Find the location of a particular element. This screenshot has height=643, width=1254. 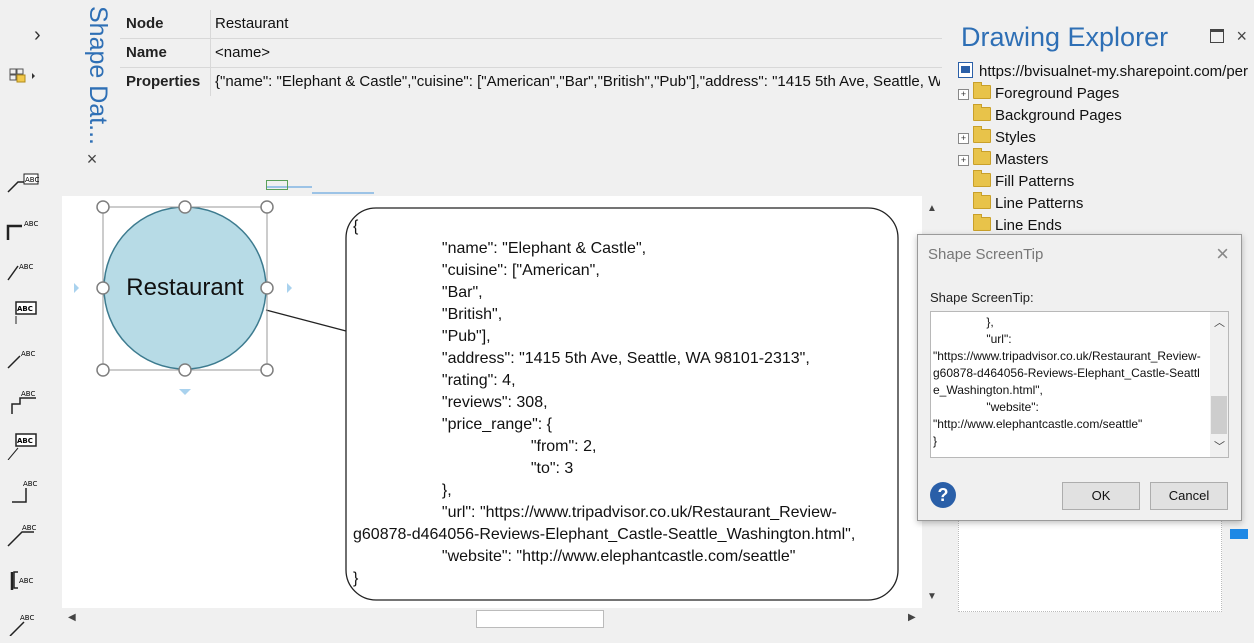

scroll-down-icon: ▼ is located at coordinates (932, 596).